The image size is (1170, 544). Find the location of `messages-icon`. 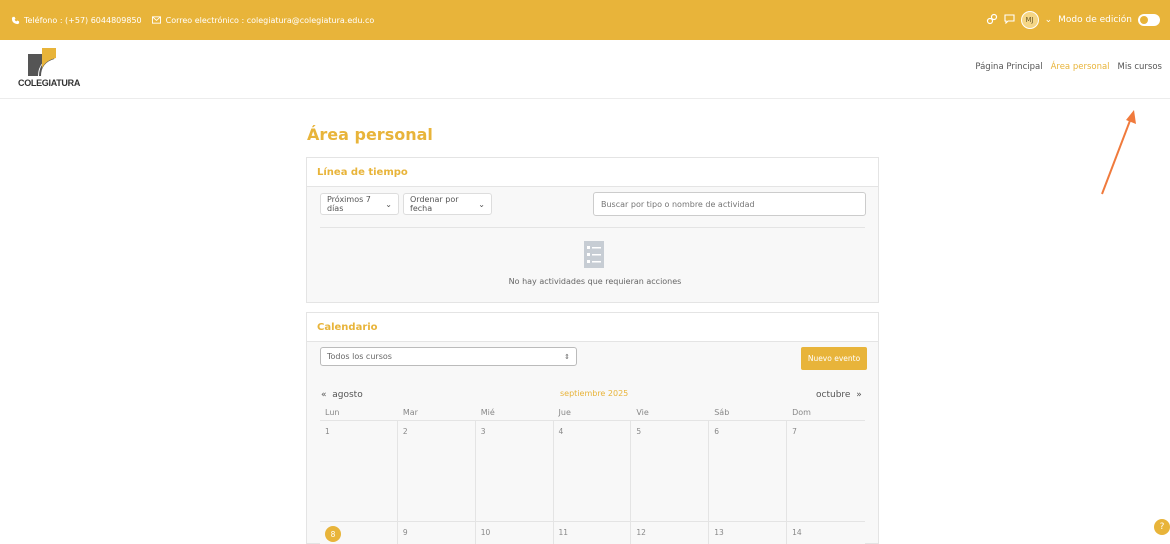

messages-icon is located at coordinates (1009, 20).